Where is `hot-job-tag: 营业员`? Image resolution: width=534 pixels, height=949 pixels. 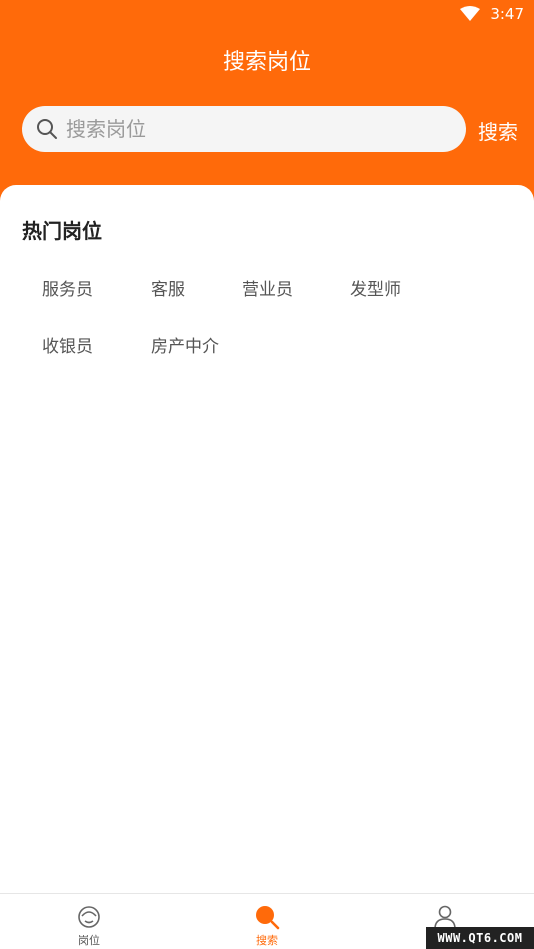 hot-job-tag: 营业员 is located at coordinates (267, 287).